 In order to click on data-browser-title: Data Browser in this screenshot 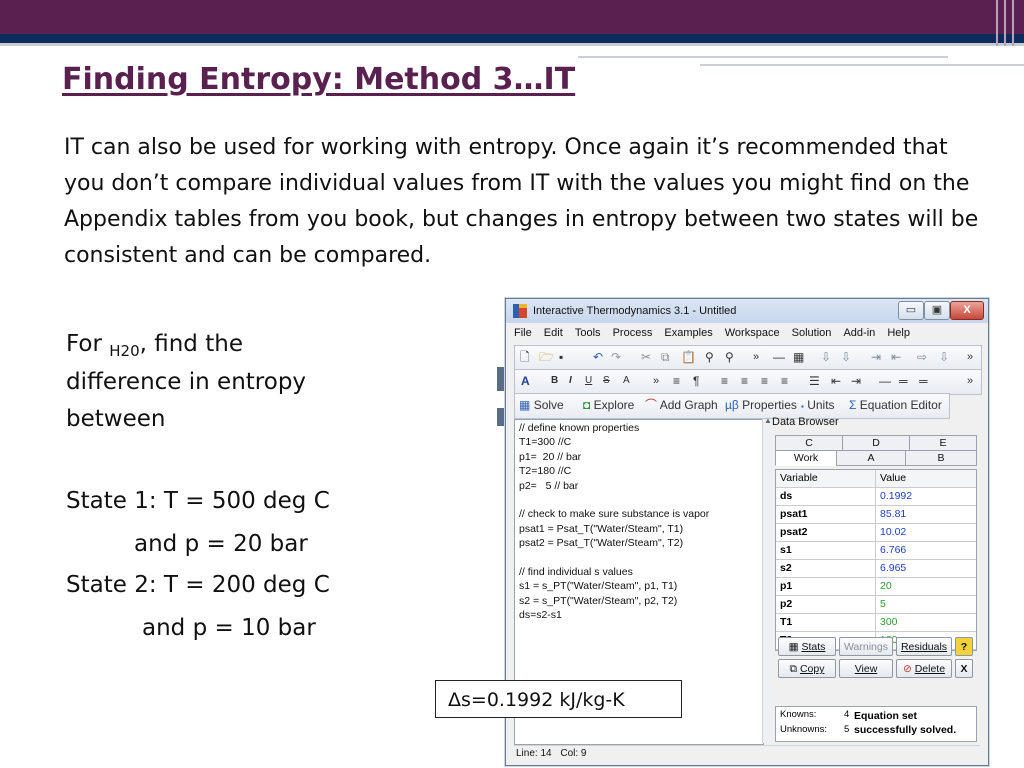, I will do `click(805, 422)`.